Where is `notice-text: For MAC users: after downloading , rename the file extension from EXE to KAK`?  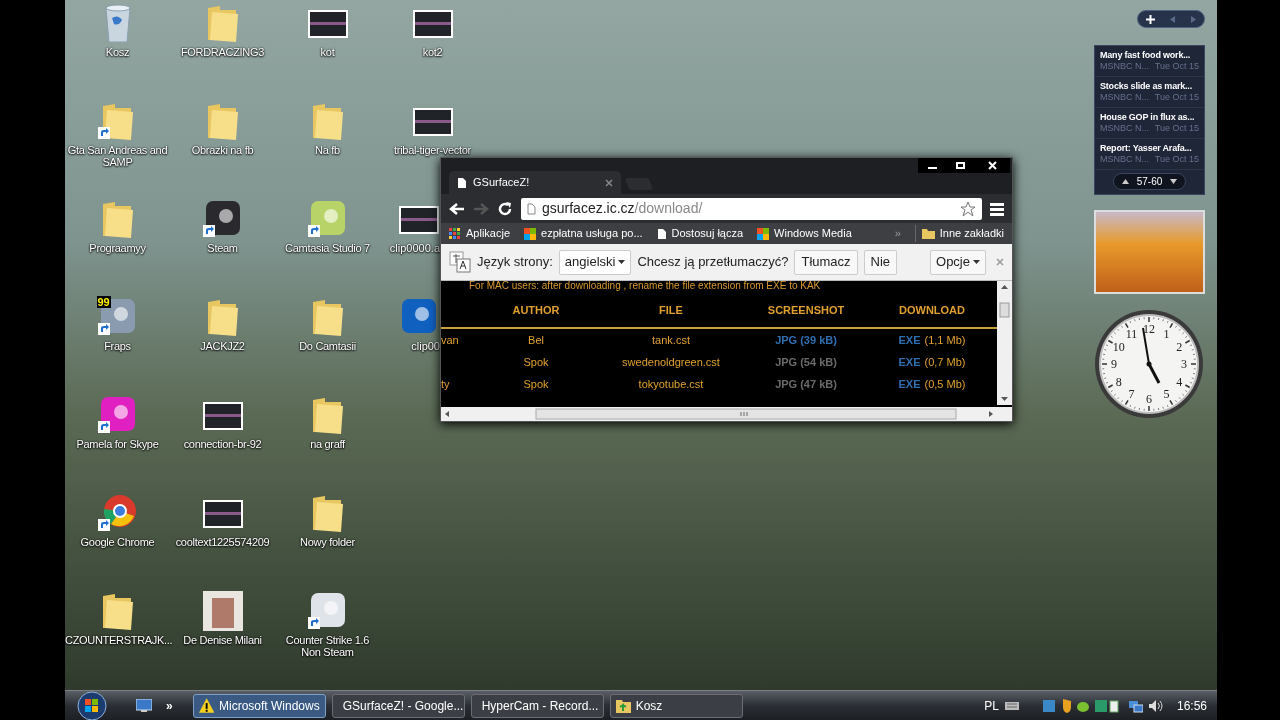 notice-text: For MAC users: after downloading , rename the file extension from EXE to KAK is located at coordinates (645, 287).